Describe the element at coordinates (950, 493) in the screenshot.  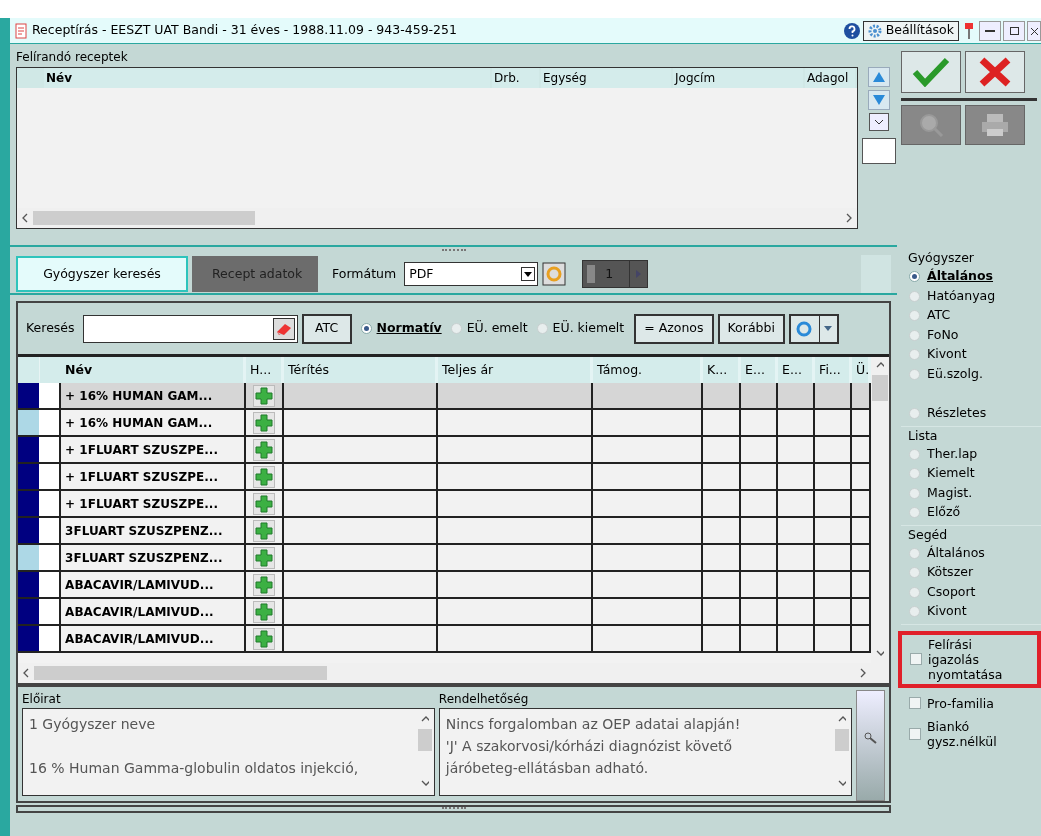
I see `radio-label: Magist.` at that location.